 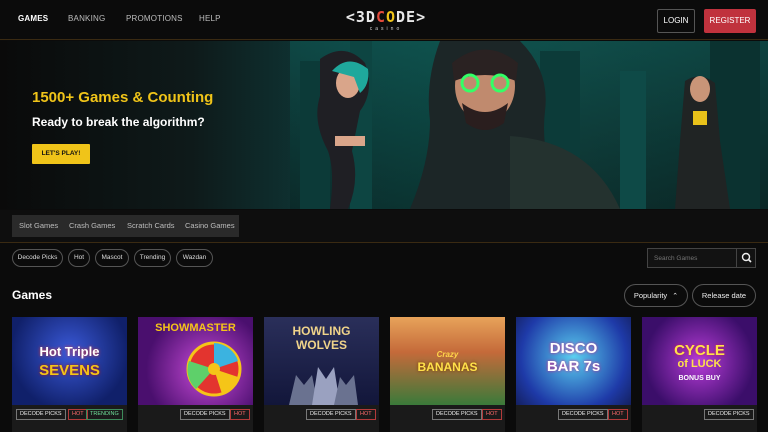 What do you see at coordinates (112, 258) in the screenshot?
I see `filter-mascot: Mascot` at bounding box center [112, 258].